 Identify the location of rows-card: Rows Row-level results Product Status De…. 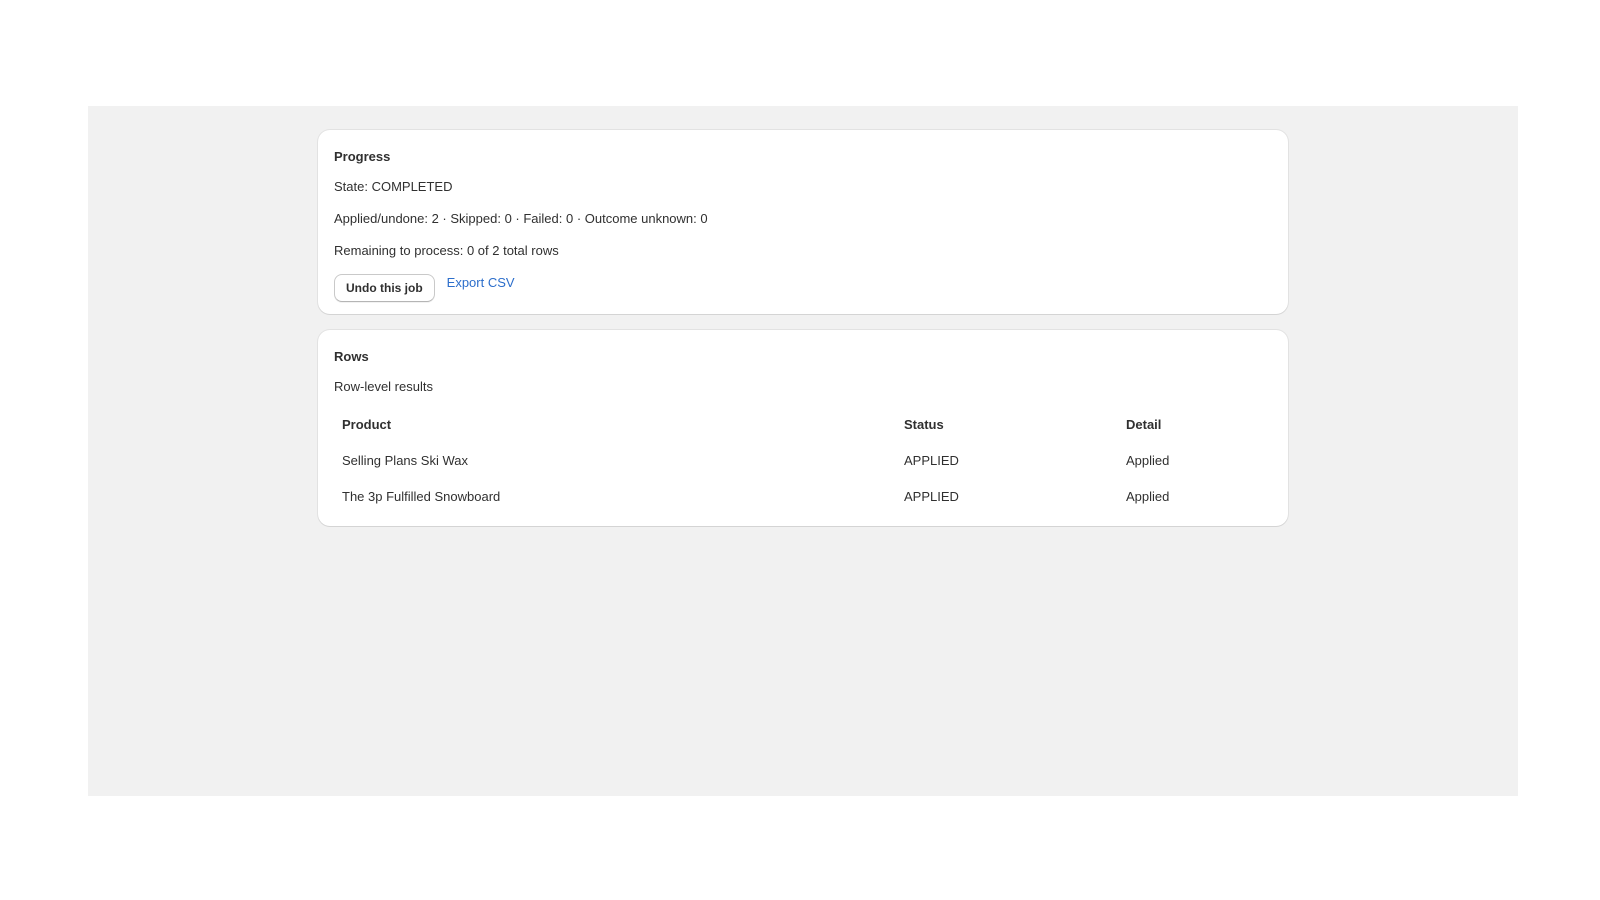
(803, 428).